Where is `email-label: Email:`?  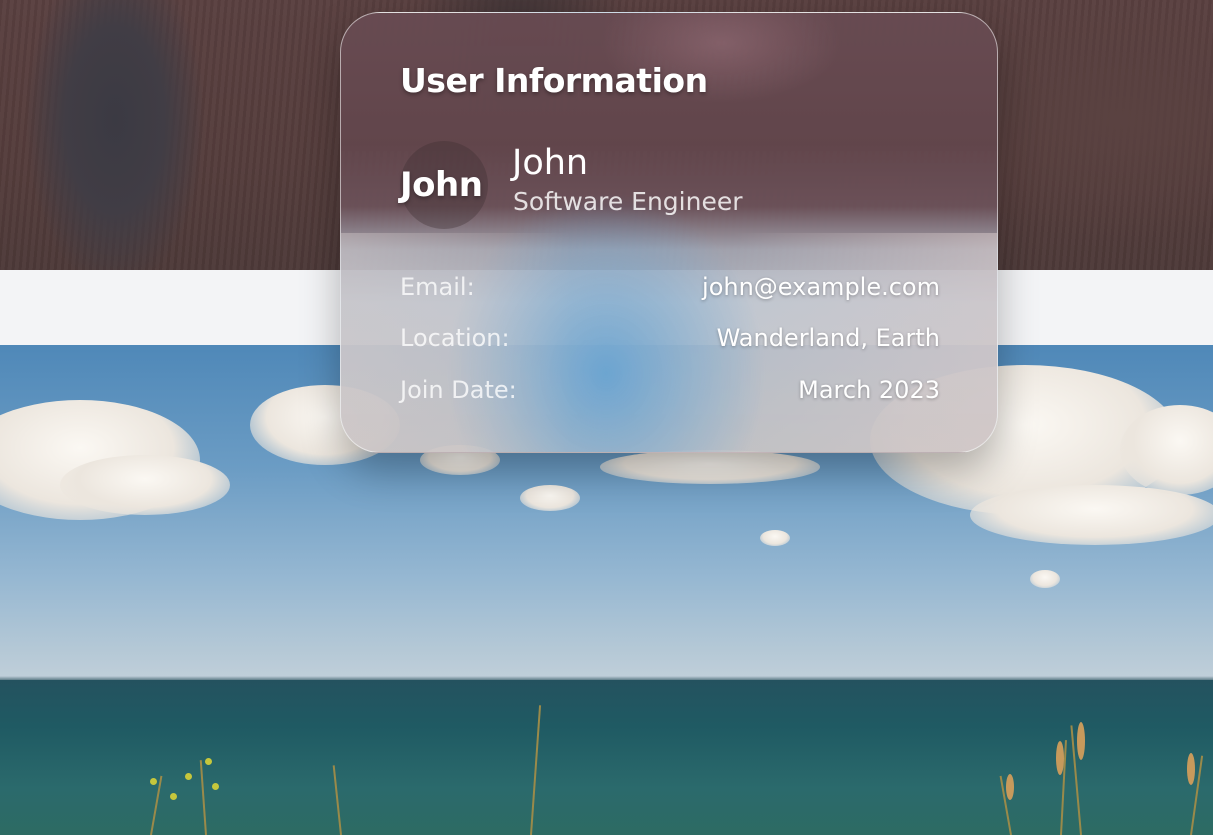
email-label: Email: is located at coordinates (437, 287).